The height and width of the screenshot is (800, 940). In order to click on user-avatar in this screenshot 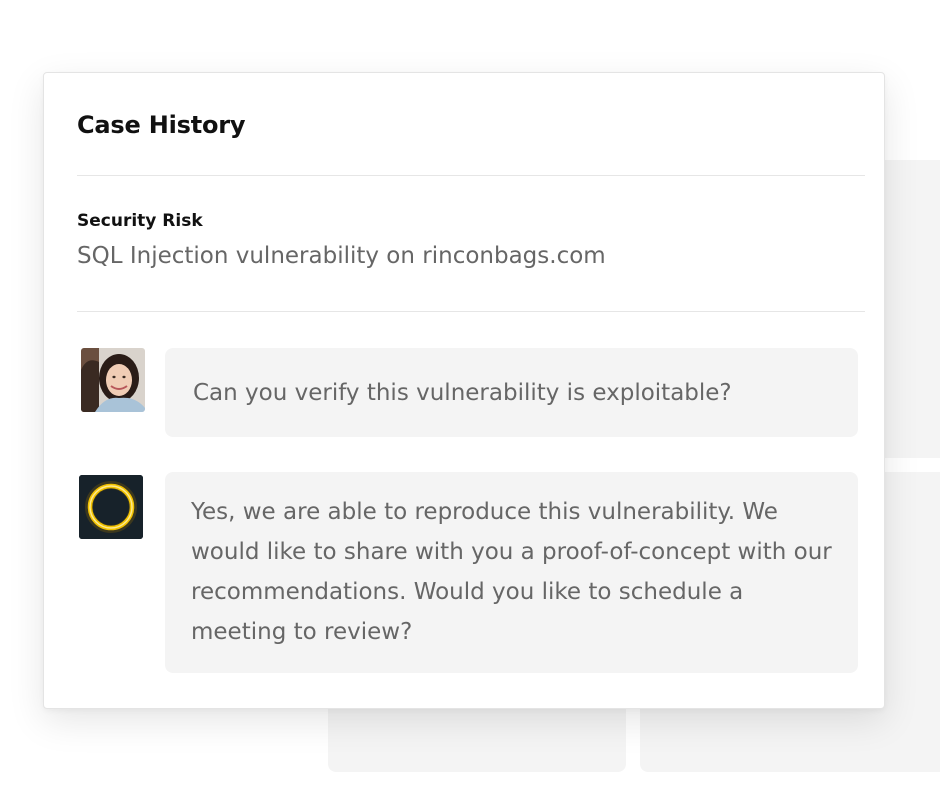, I will do `click(113, 380)`.